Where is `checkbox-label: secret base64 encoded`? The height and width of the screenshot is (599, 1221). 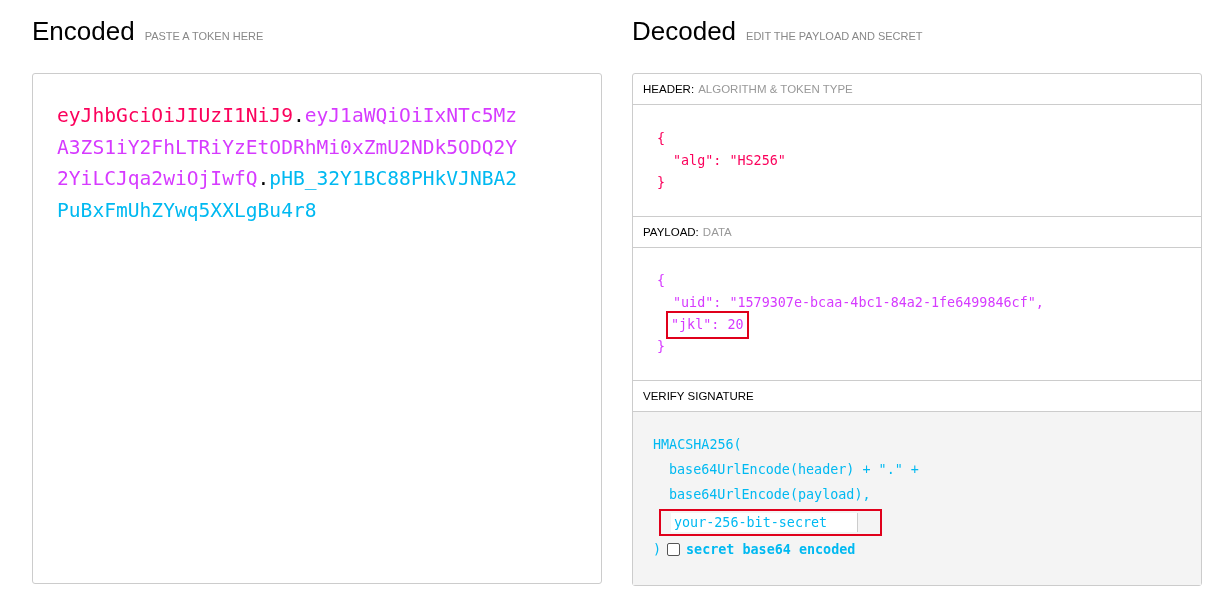 checkbox-label: secret base64 encoded is located at coordinates (771, 549).